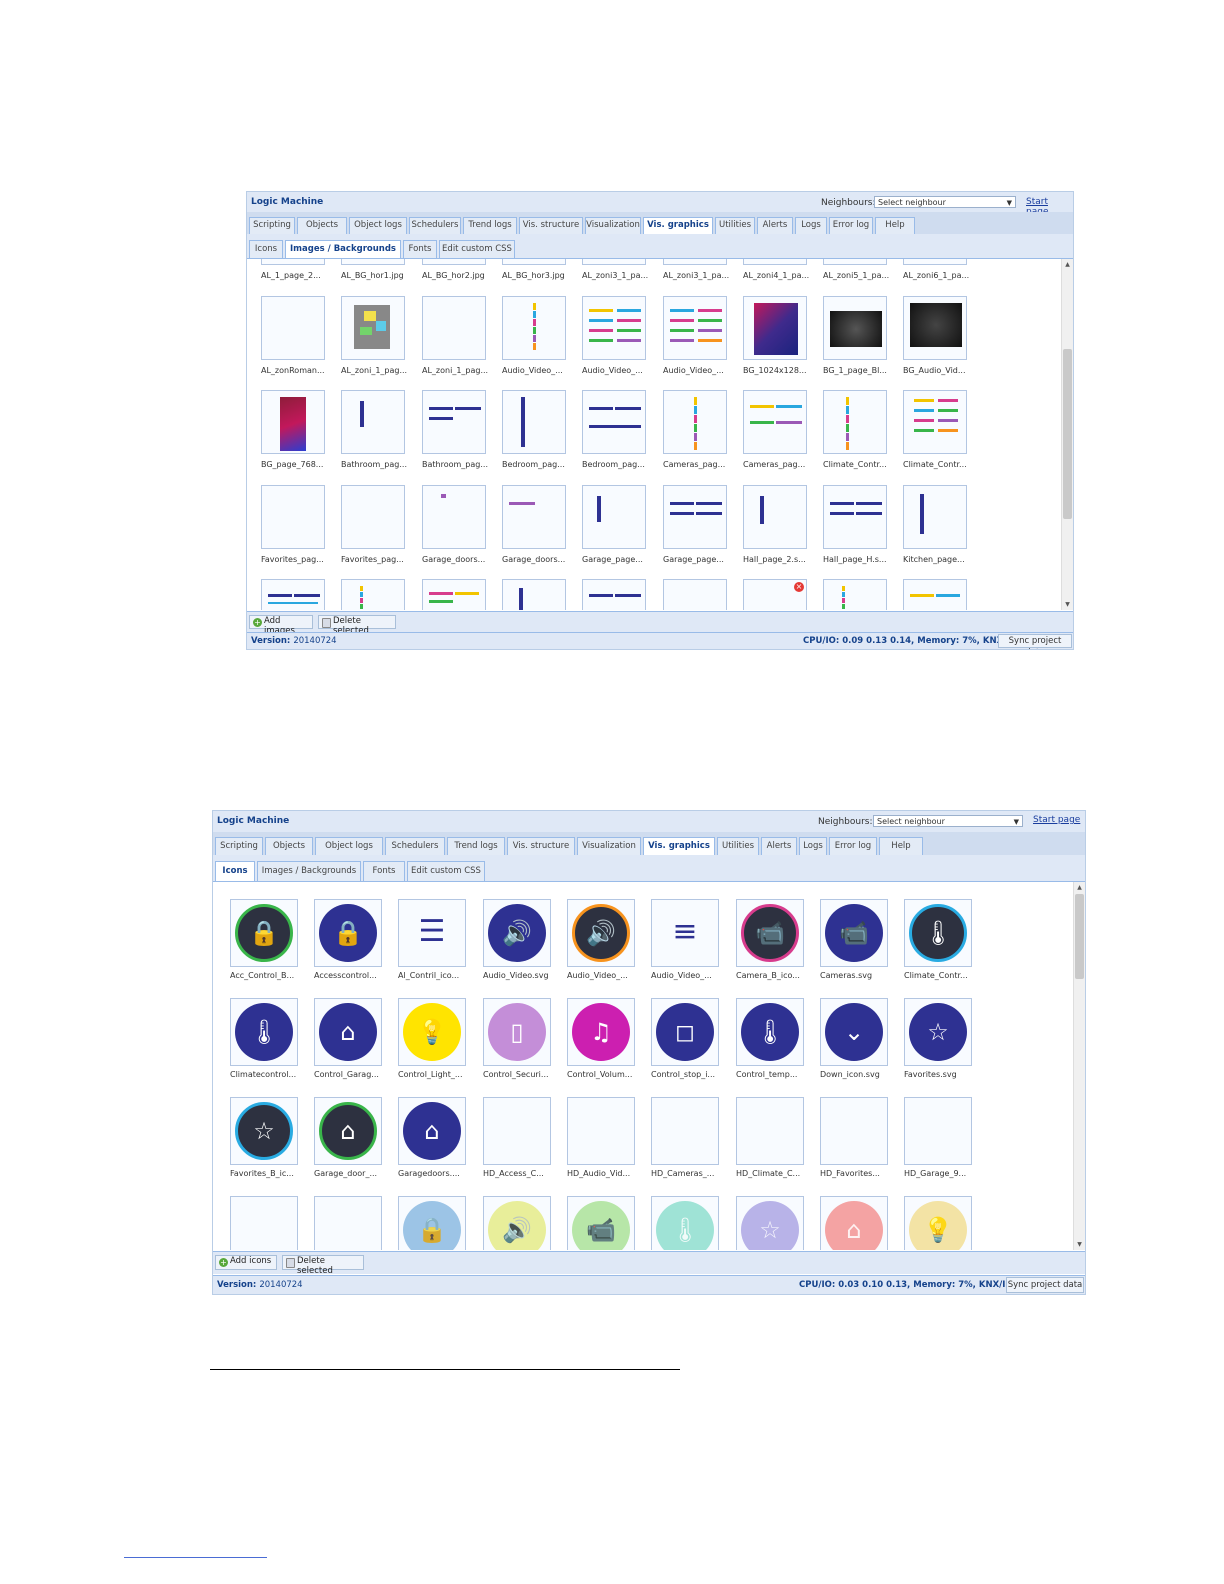  Describe the element at coordinates (775, 594) in the screenshot. I see `image-thumbnail: ×` at that location.